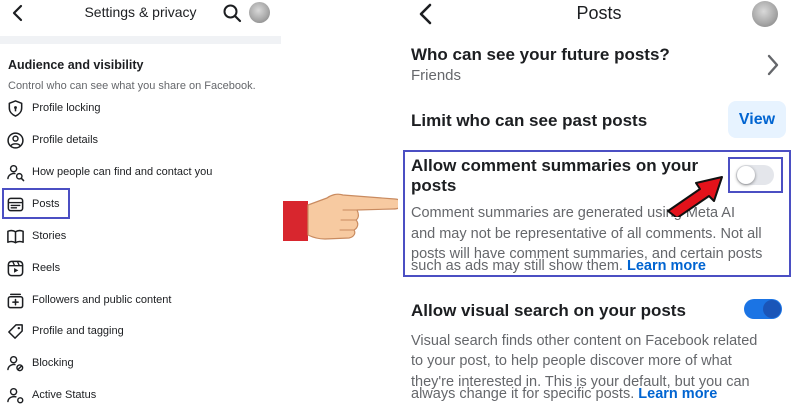 The width and height of the screenshot is (800, 418). I want to click on user-active-icon, so click(15, 395).